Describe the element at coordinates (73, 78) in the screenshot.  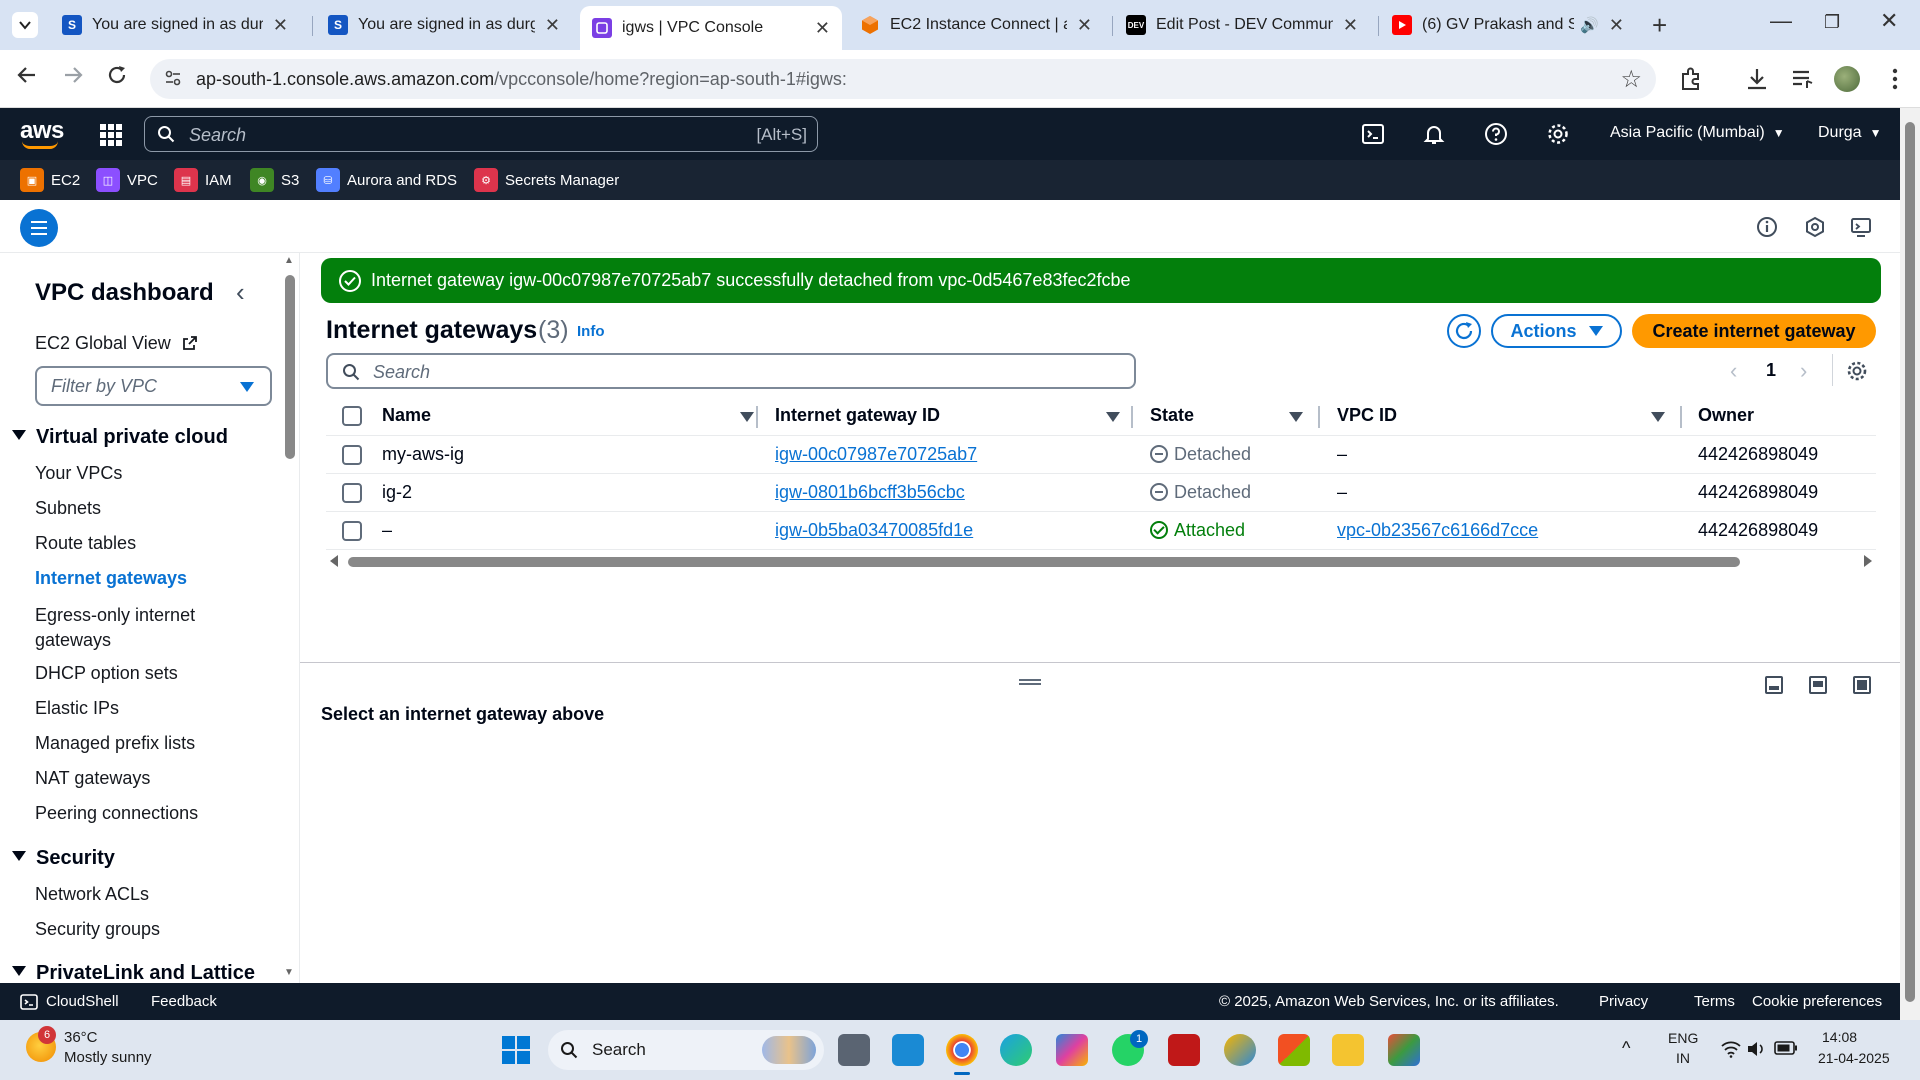
I see `forward-button` at that location.